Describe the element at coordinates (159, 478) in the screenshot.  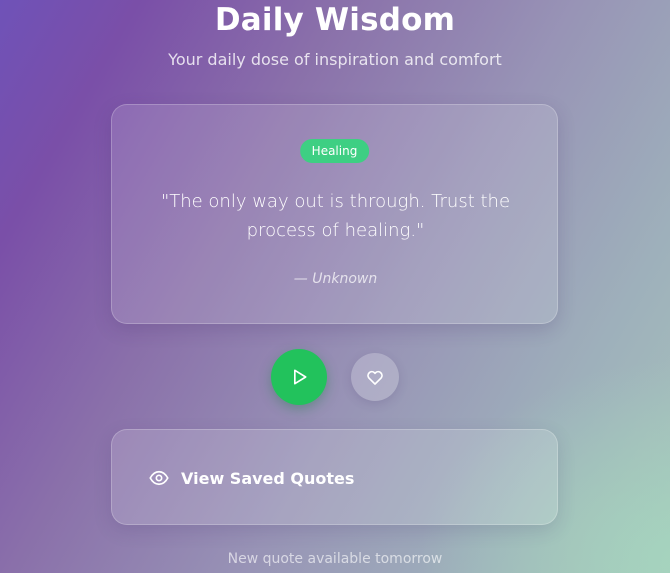
I see `eye-icon` at that location.